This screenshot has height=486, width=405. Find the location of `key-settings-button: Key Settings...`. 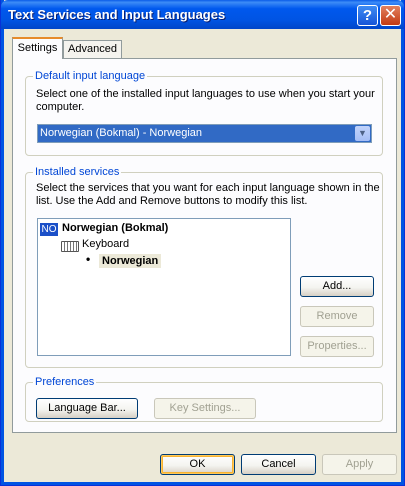

key-settings-button: Key Settings... is located at coordinates (205, 408).